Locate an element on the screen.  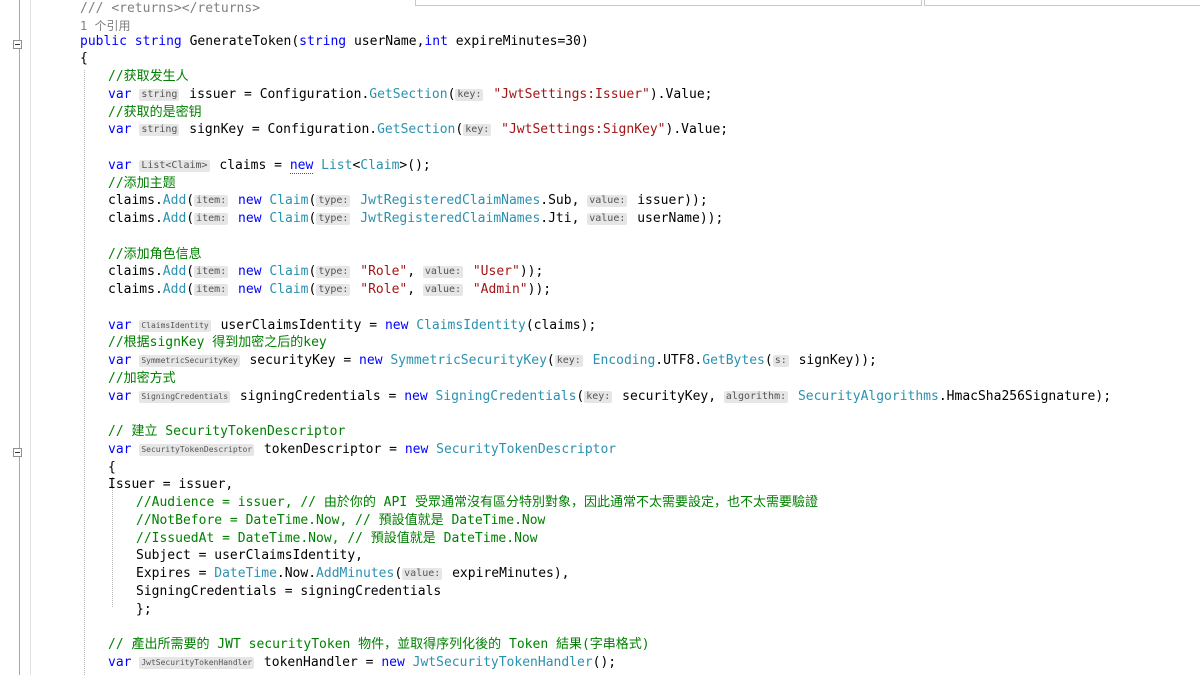
code-token: string is located at coordinates (158, 41).